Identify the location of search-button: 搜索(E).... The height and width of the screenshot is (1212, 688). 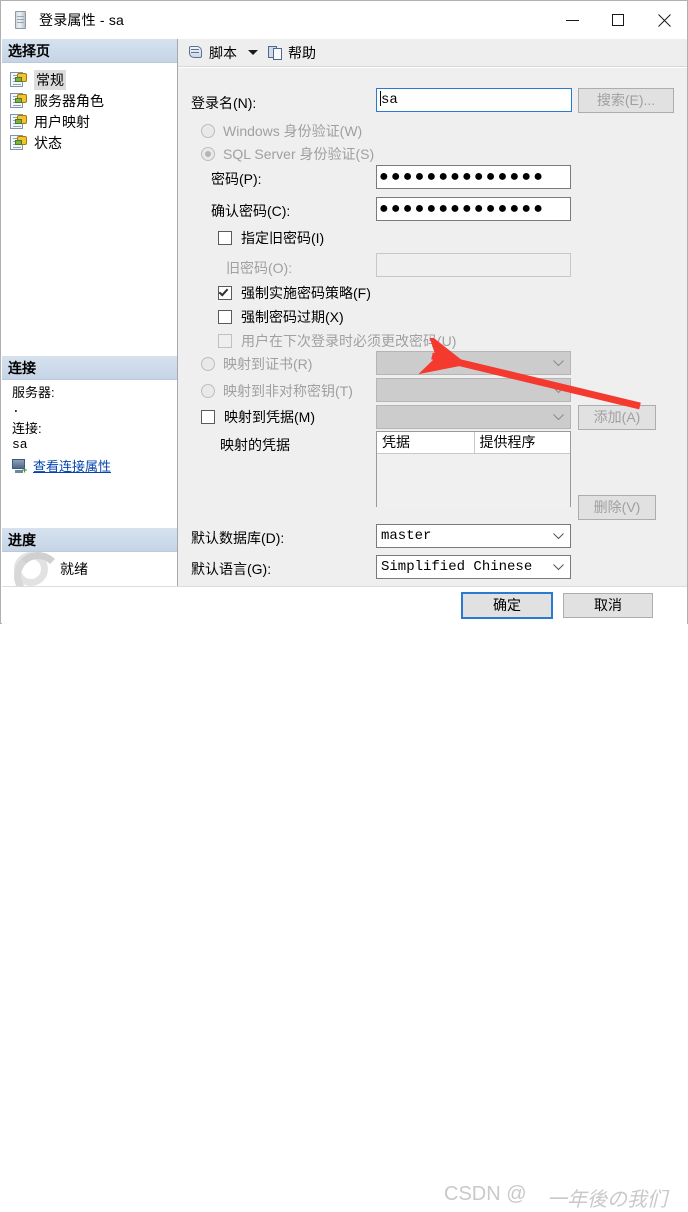
(626, 100).